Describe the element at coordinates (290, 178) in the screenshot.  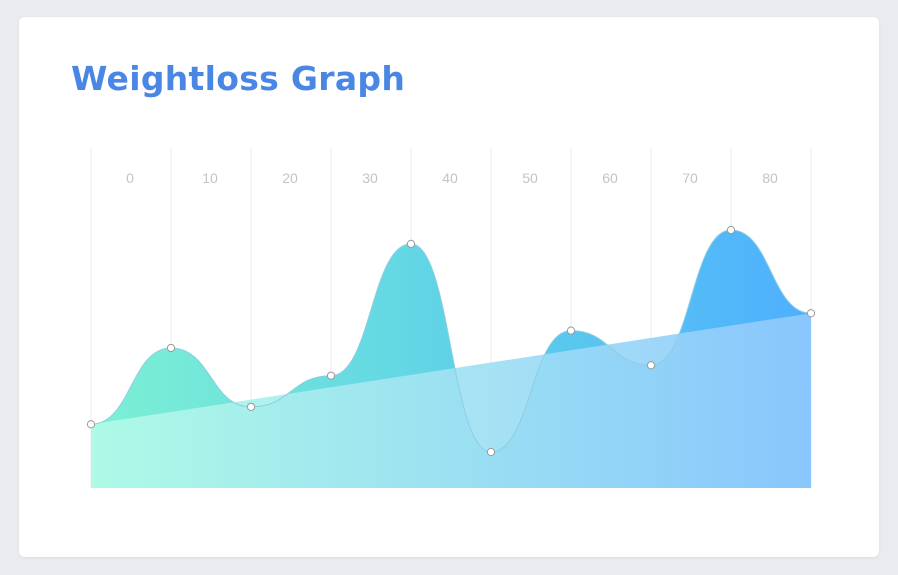
I see `x-tick-label: 20` at that location.